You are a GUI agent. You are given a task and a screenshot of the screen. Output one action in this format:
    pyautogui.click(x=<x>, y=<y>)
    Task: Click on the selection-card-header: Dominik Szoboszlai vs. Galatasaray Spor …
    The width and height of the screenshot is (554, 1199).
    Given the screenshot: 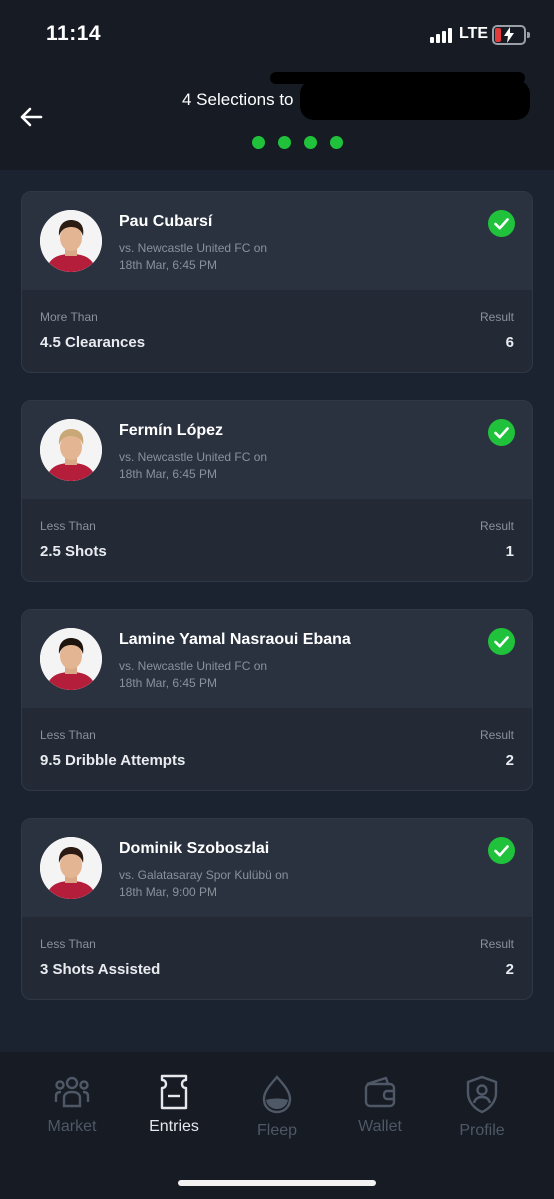 What is the action you would take?
    pyautogui.click(x=277, y=868)
    